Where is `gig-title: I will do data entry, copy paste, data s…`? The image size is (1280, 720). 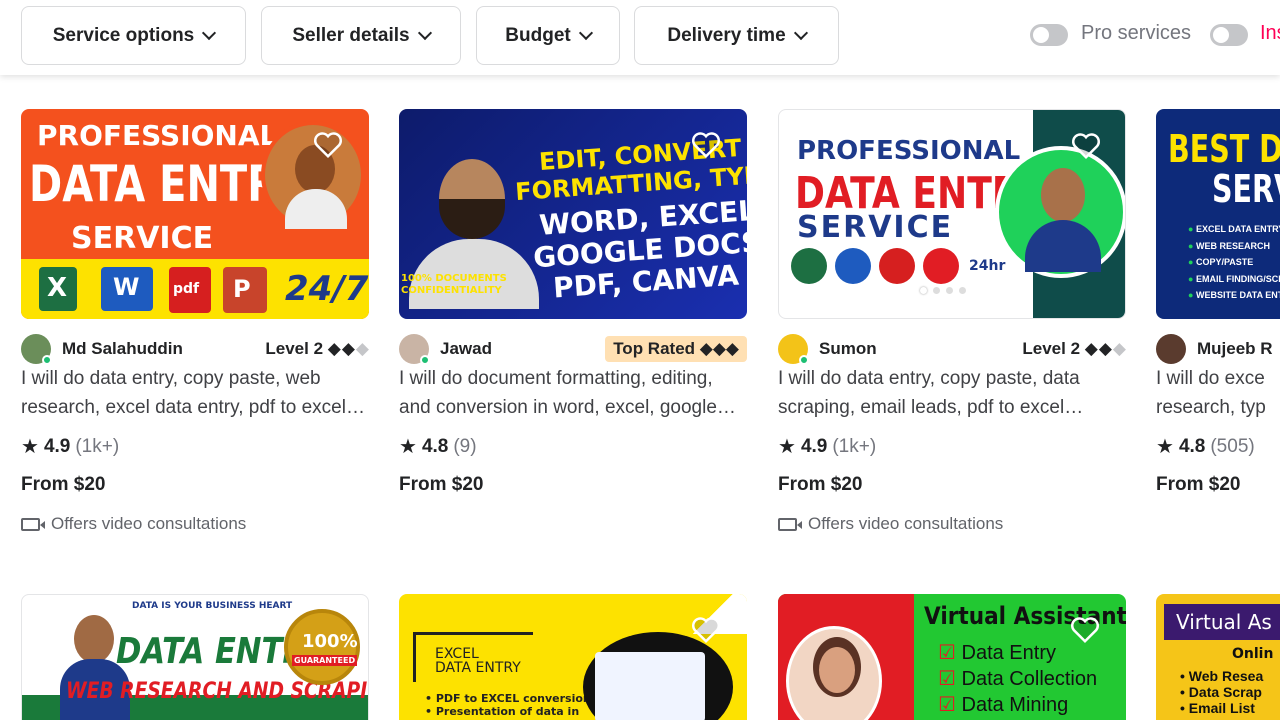 gig-title: I will do data entry, copy paste, data s… is located at coordinates (952, 393).